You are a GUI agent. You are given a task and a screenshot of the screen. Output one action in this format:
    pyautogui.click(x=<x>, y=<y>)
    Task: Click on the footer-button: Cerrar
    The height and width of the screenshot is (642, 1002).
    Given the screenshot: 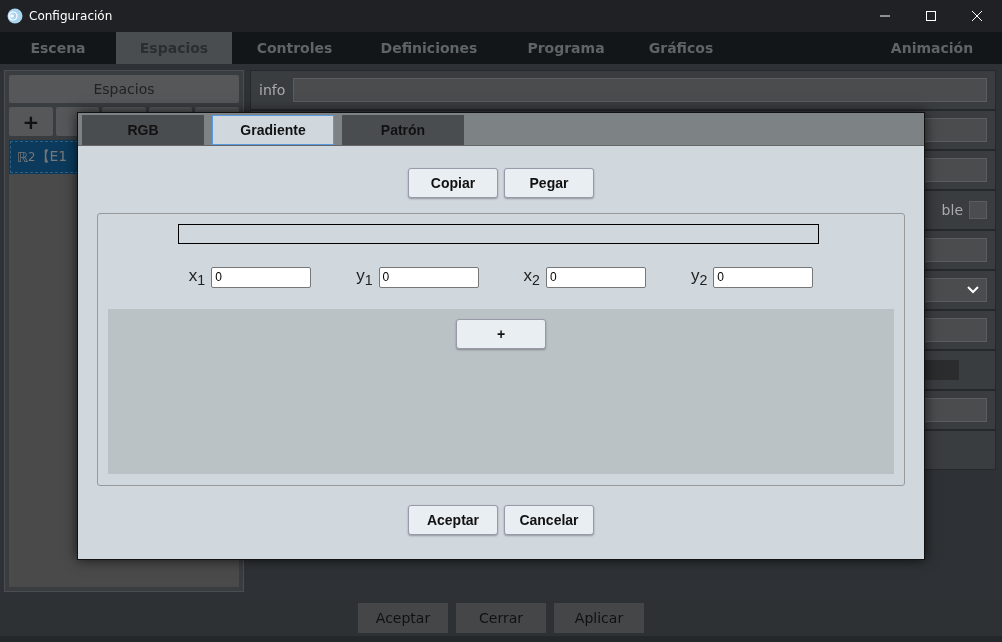 What is the action you would take?
    pyautogui.click(x=501, y=618)
    